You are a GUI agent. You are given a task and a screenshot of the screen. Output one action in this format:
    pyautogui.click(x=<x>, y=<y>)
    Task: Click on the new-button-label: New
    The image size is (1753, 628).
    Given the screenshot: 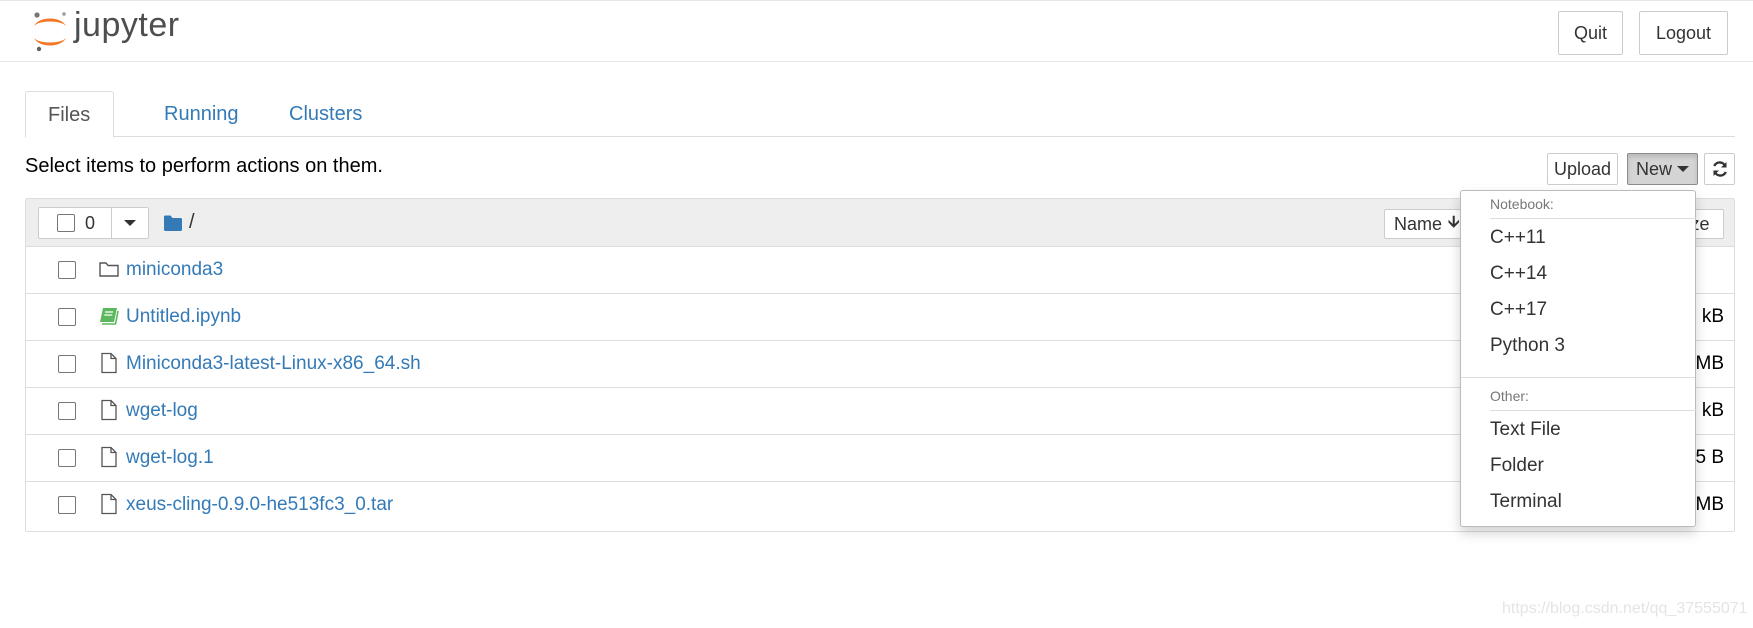 What is the action you would take?
    pyautogui.click(x=1653, y=168)
    